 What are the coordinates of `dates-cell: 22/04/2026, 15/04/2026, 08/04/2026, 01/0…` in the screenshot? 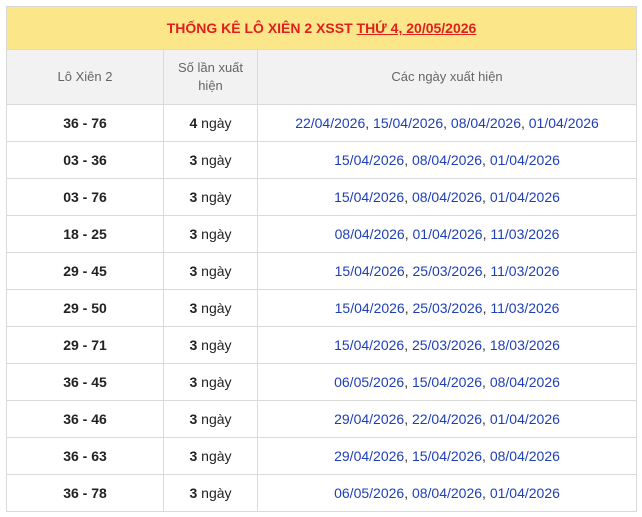 It's located at (447, 123).